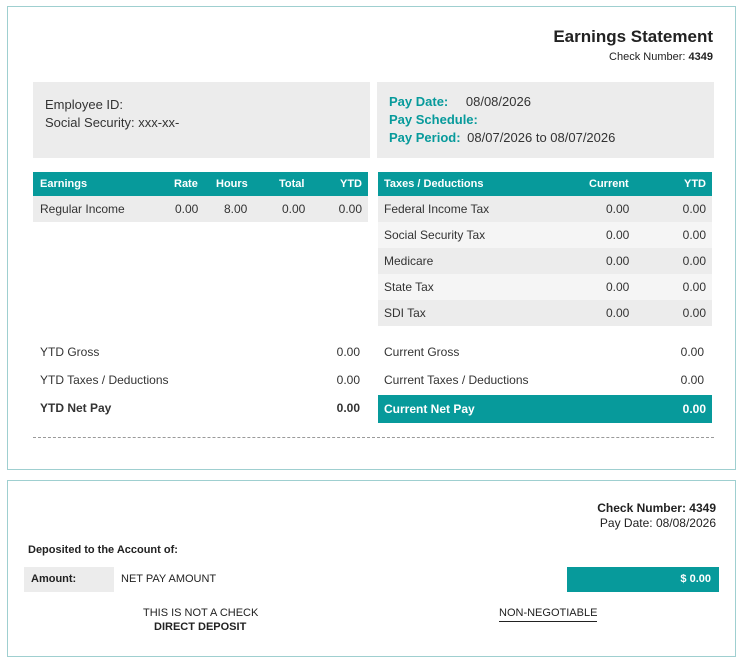  Describe the element at coordinates (692, 380) in the screenshot. I see `current-taxes-value: 0.00` at that location.